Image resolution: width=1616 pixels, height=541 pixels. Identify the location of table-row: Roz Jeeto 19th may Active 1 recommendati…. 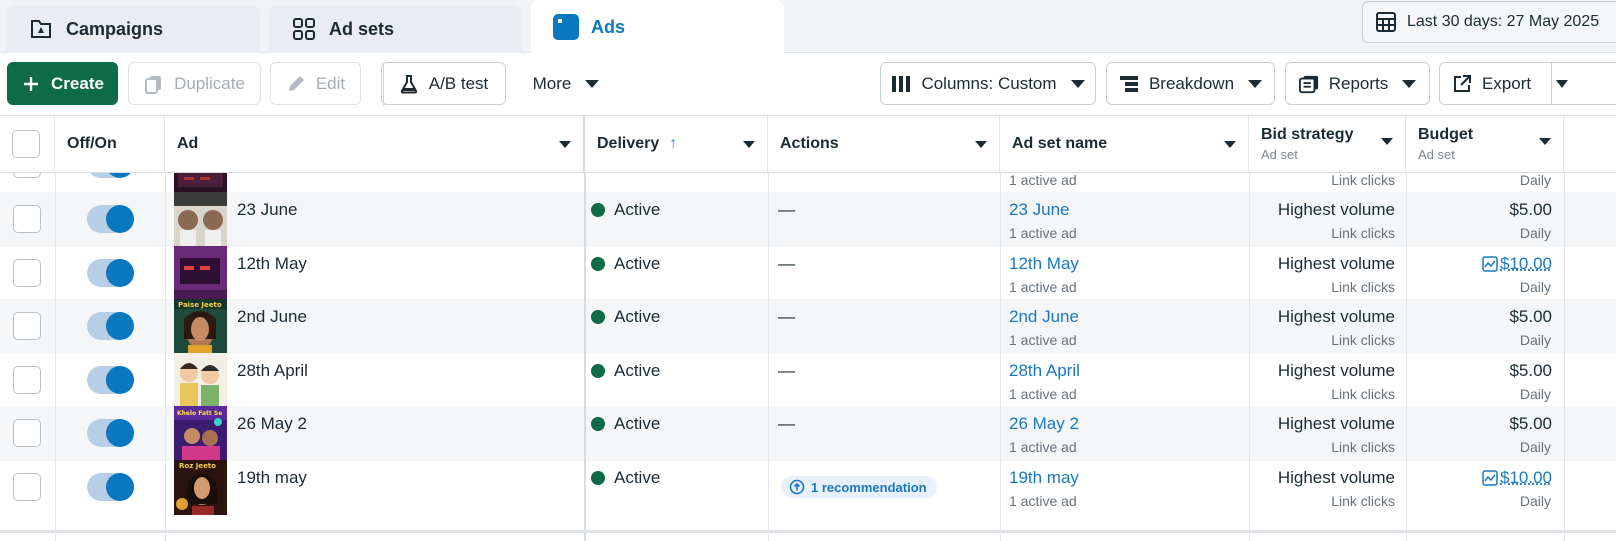
(808, 487).